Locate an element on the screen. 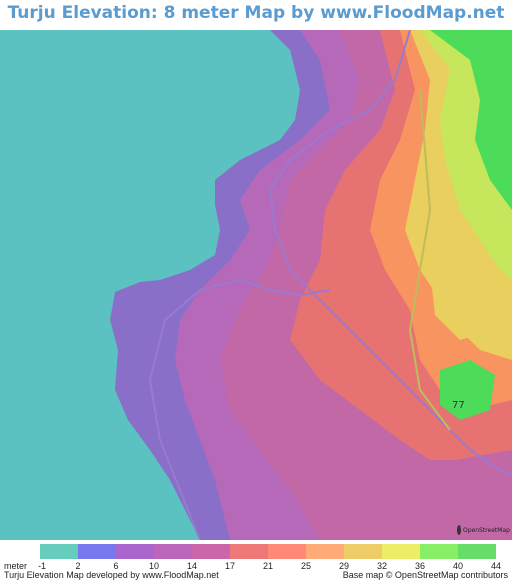 This screenshot has height=582, width=512. road-label-77: 77 is located at coordinates (458, 405).